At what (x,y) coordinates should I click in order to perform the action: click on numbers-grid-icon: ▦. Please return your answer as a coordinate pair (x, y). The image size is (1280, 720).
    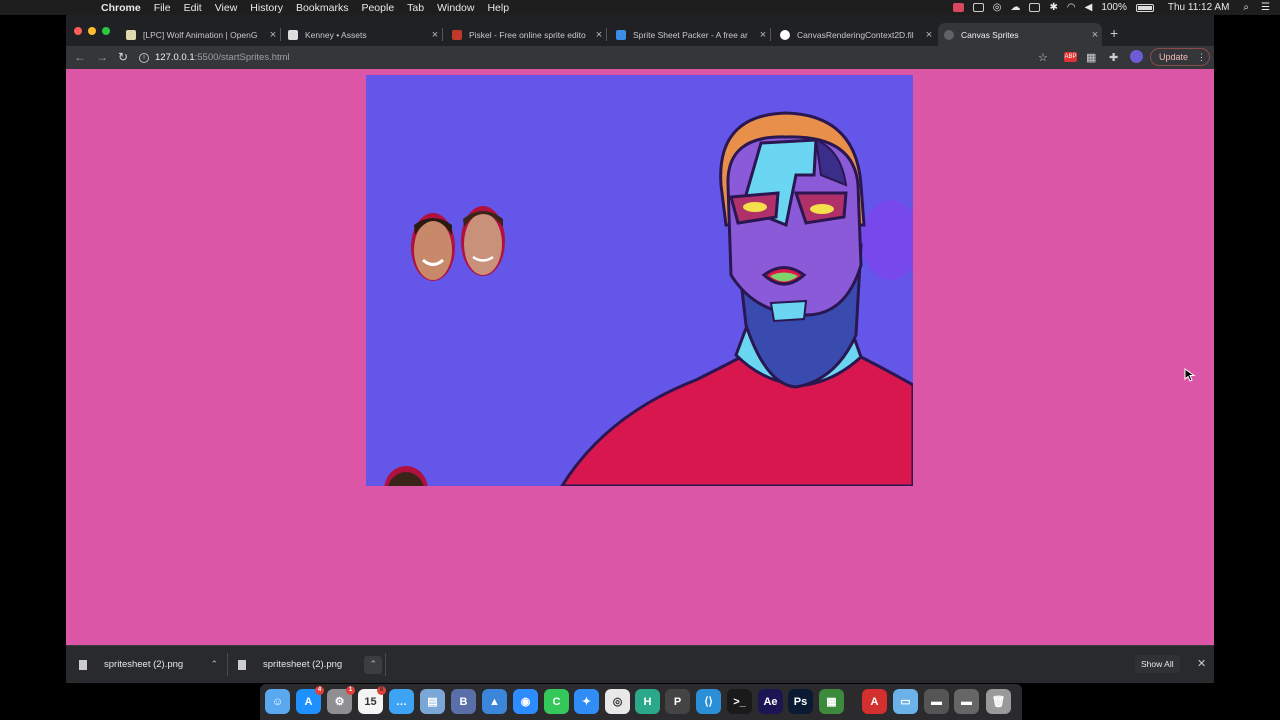
    Looking at the image, I should click on (831, 701).